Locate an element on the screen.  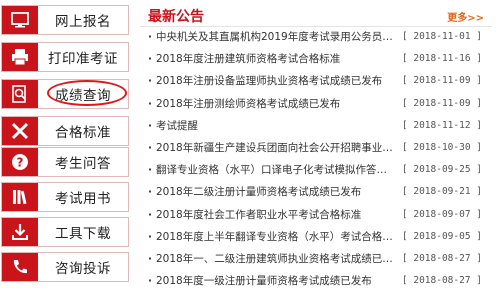
more-link: 更多>> is located at coordinates (465, 16).